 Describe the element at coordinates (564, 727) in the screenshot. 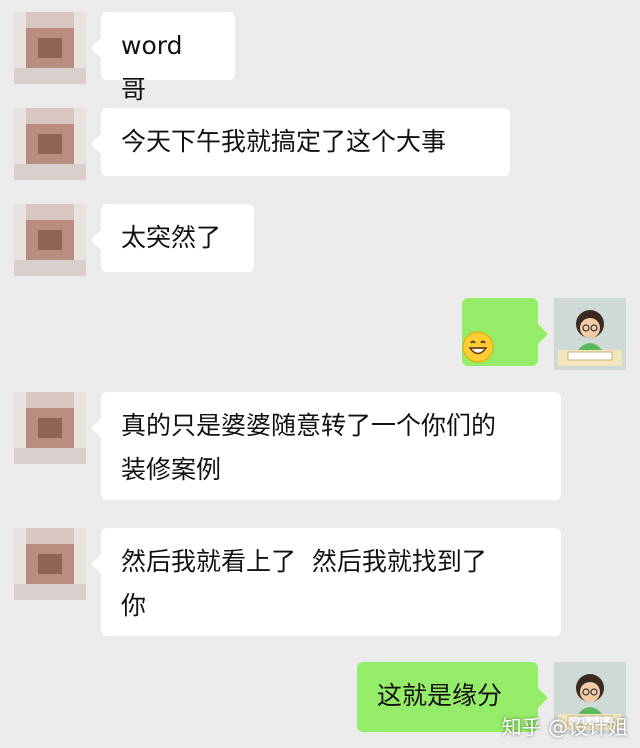

I see `watermark: 知乎 @设计姐` at that location.